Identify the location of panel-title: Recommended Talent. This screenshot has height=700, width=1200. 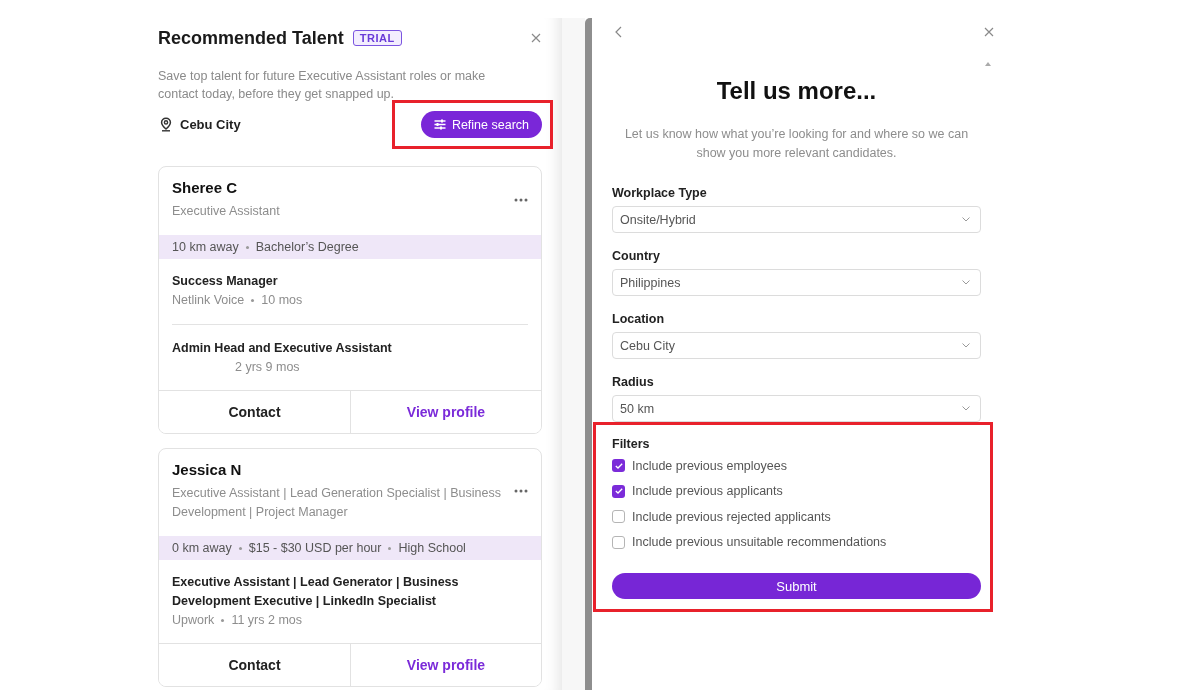
(251, 38).